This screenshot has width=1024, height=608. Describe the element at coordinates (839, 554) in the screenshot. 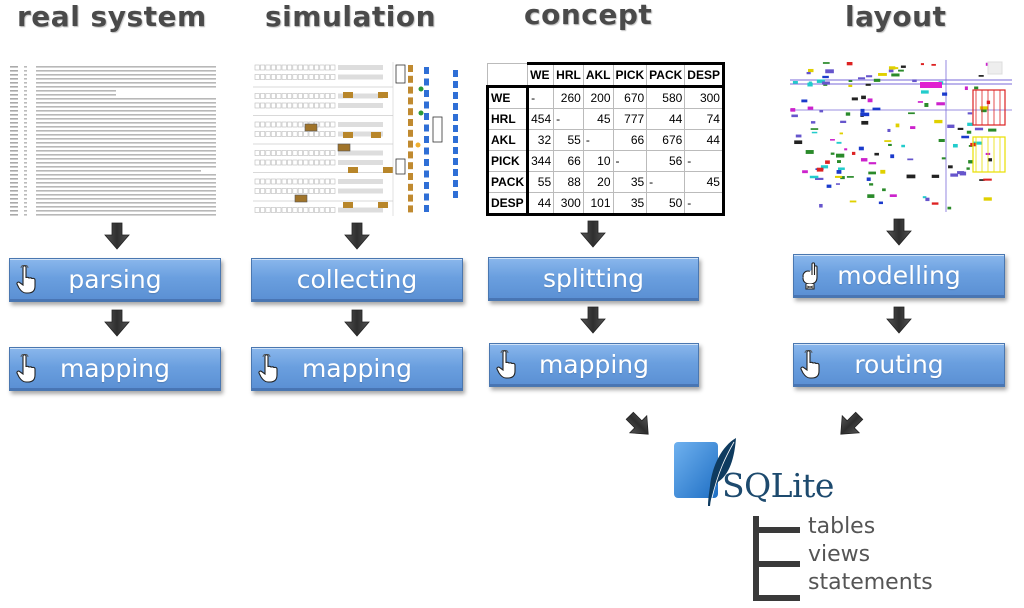

I see `output-views: views` at that location.